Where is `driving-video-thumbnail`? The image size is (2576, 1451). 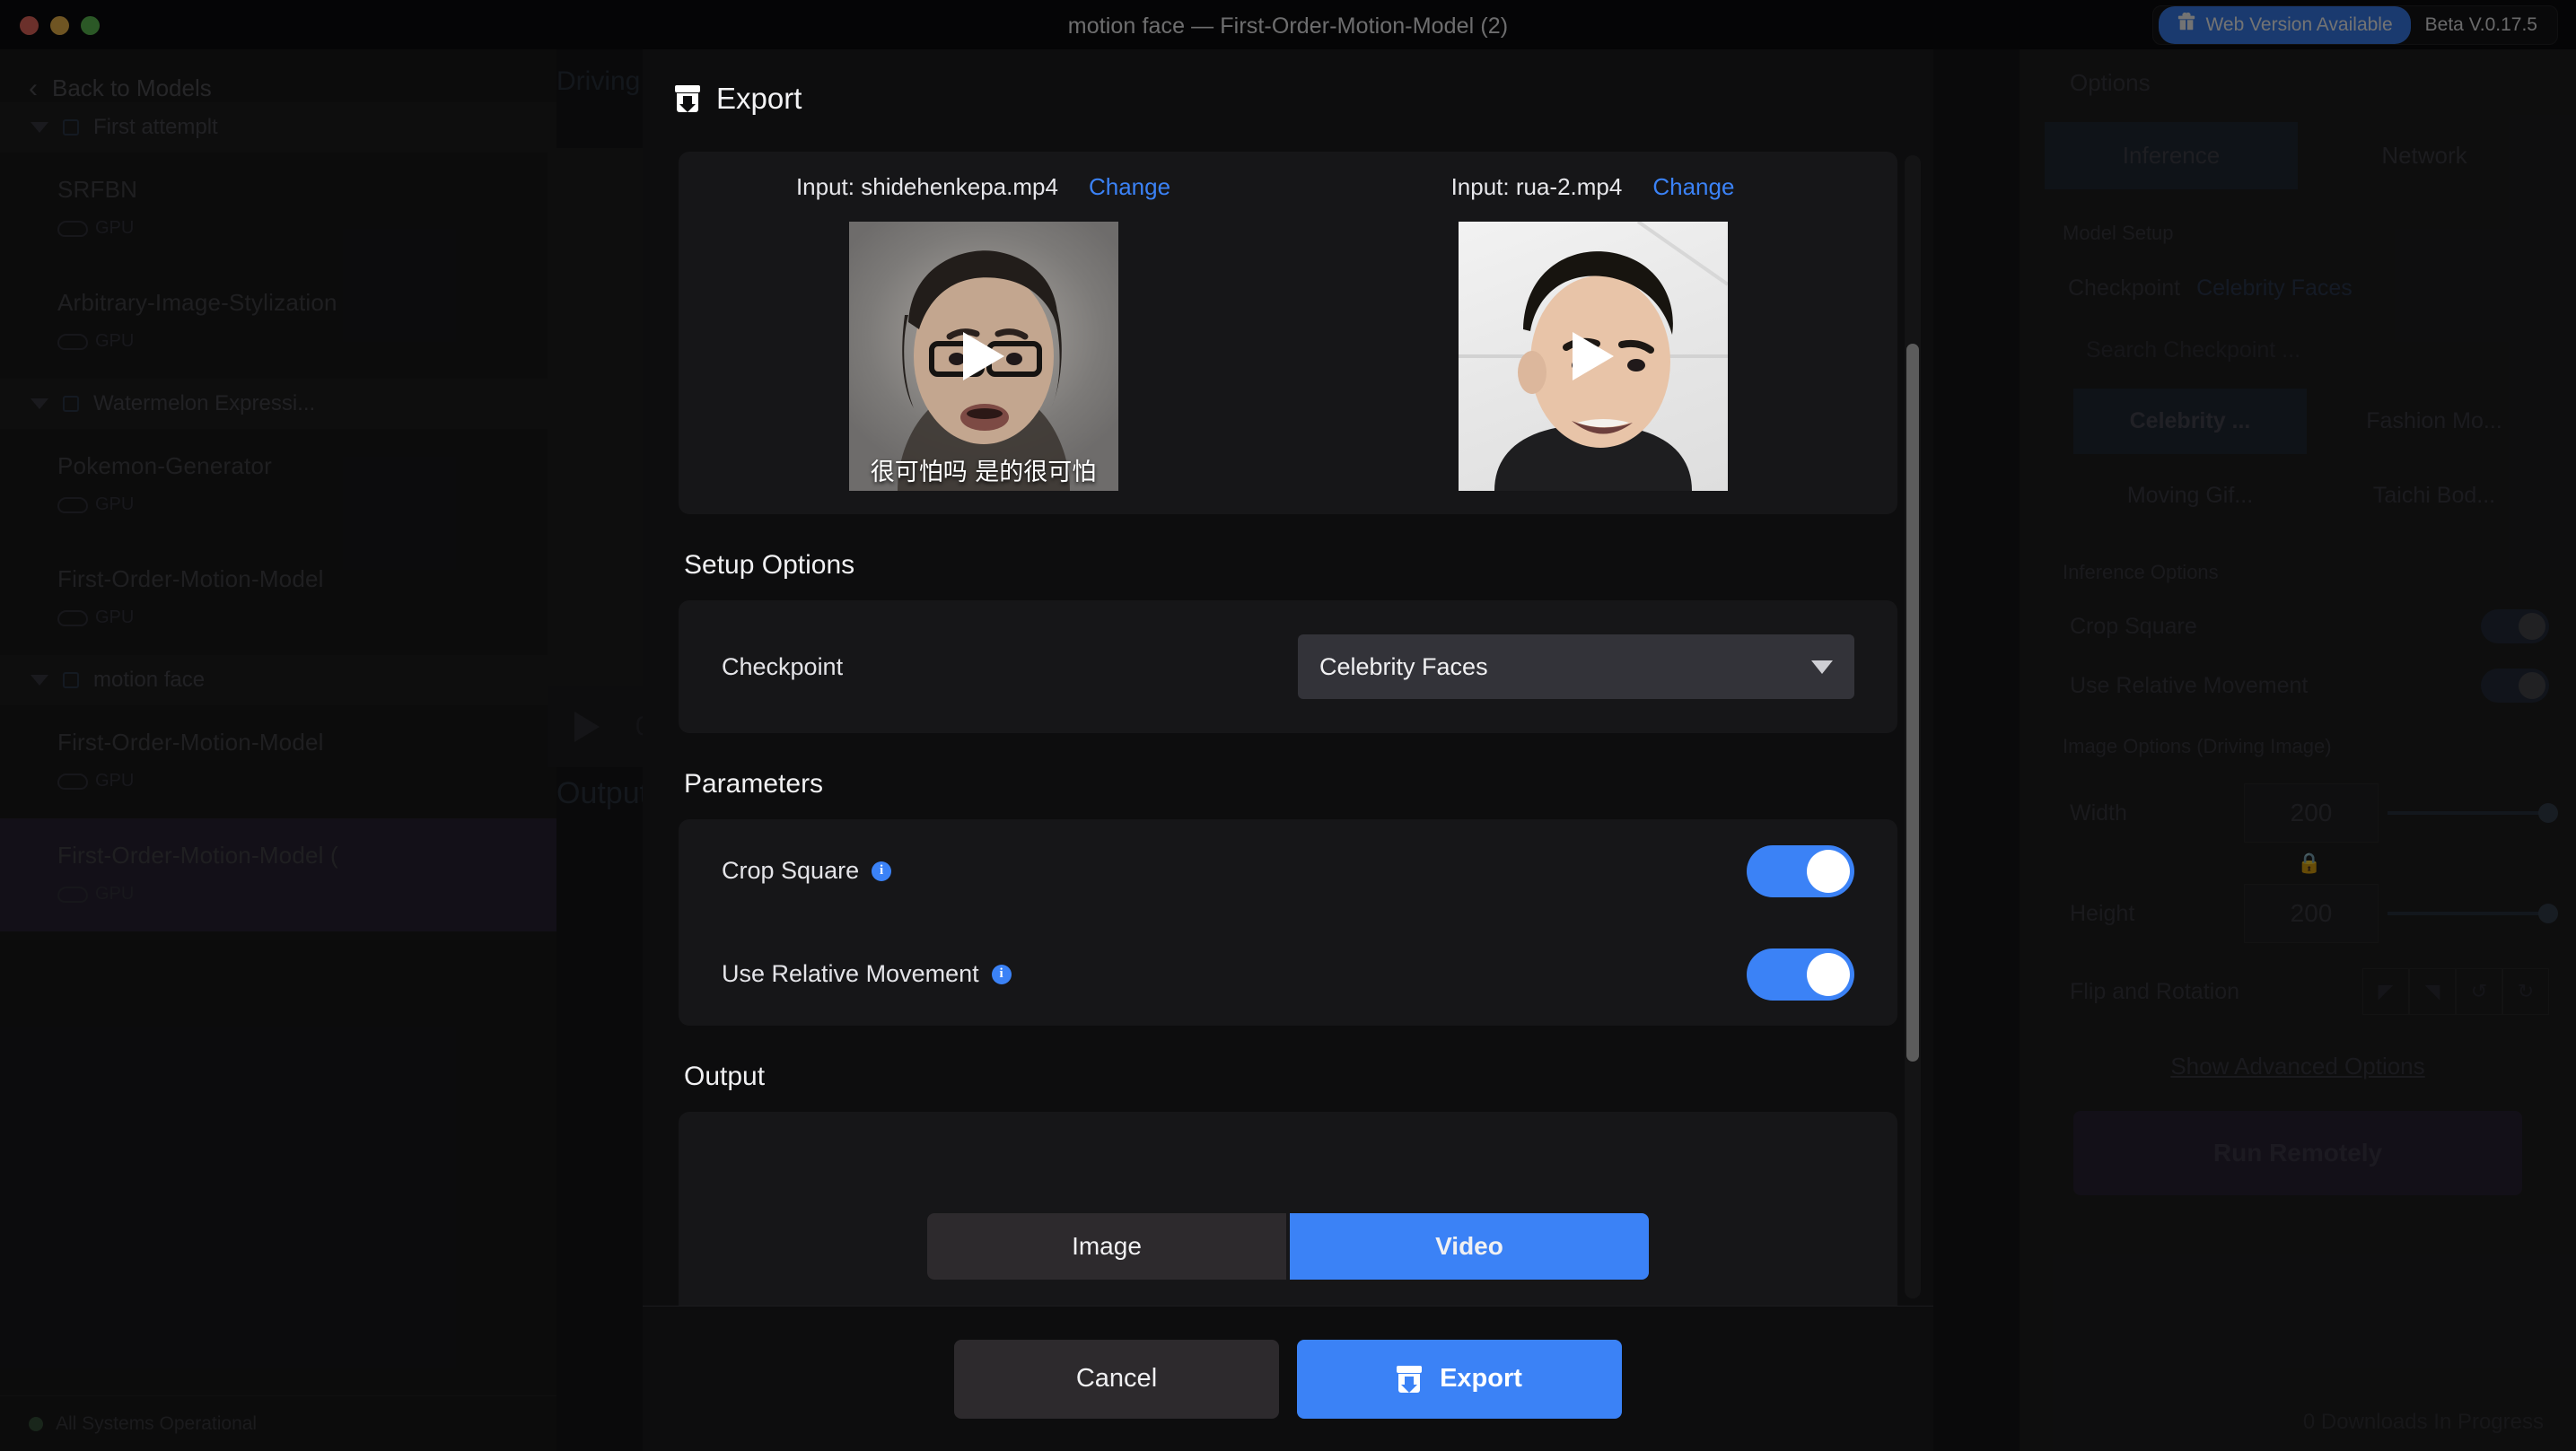 driving-video-thumbnail is located at coordinates (1593, 356).